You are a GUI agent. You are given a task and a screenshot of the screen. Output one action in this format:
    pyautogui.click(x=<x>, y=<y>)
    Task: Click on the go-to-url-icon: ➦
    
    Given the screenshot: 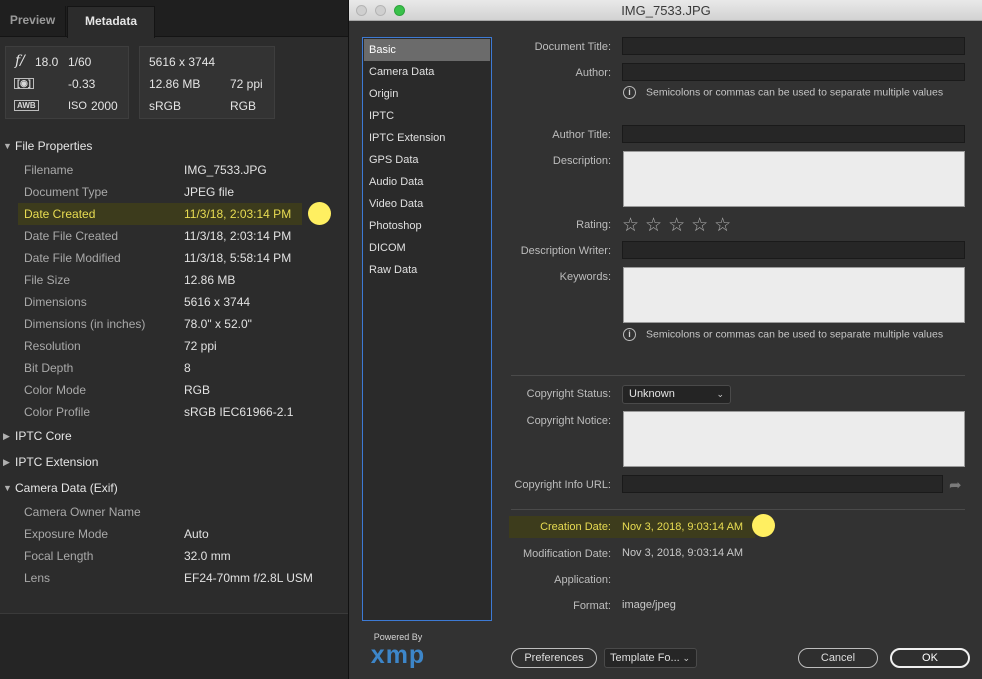 What is the action you would take?
    pyautogui.click(x=955, y=485)
    